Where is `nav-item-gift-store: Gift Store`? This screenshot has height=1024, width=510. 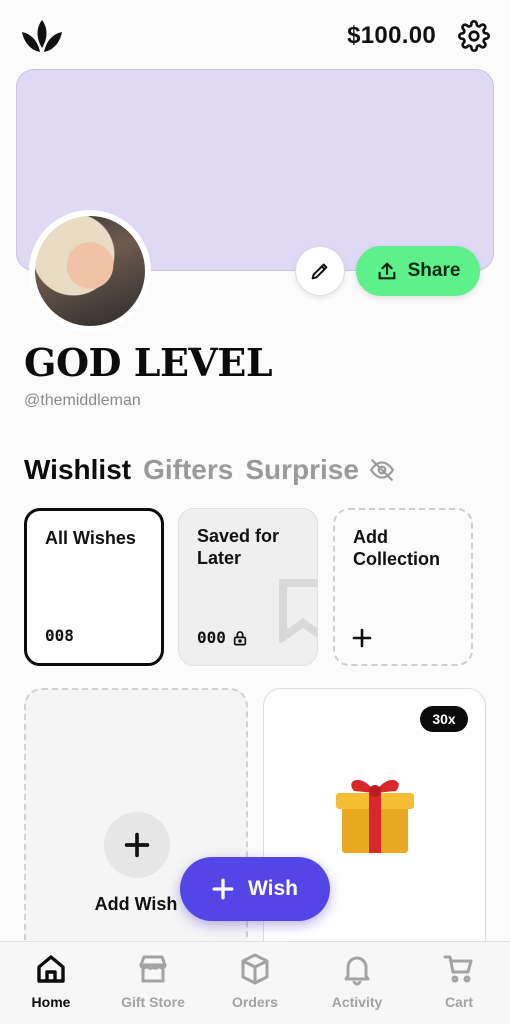
nav-item-gift-store: Gift Store is located at coordinates (153, 983).